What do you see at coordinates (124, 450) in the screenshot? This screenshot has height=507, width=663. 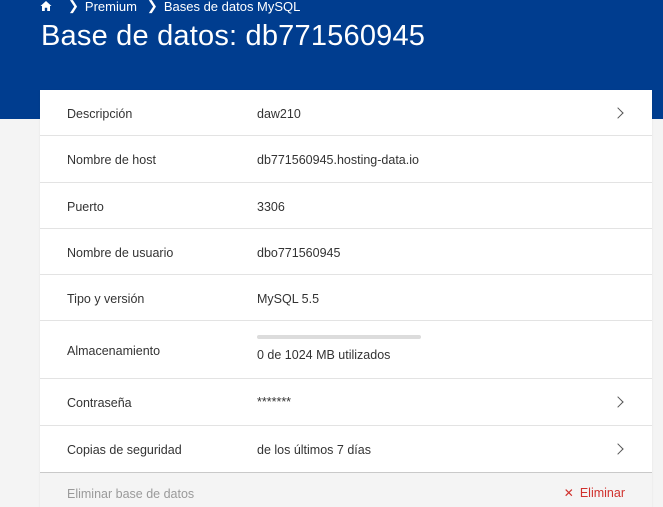 I see `row-label: Copias de seguridad` at bounding box center [124, 450].